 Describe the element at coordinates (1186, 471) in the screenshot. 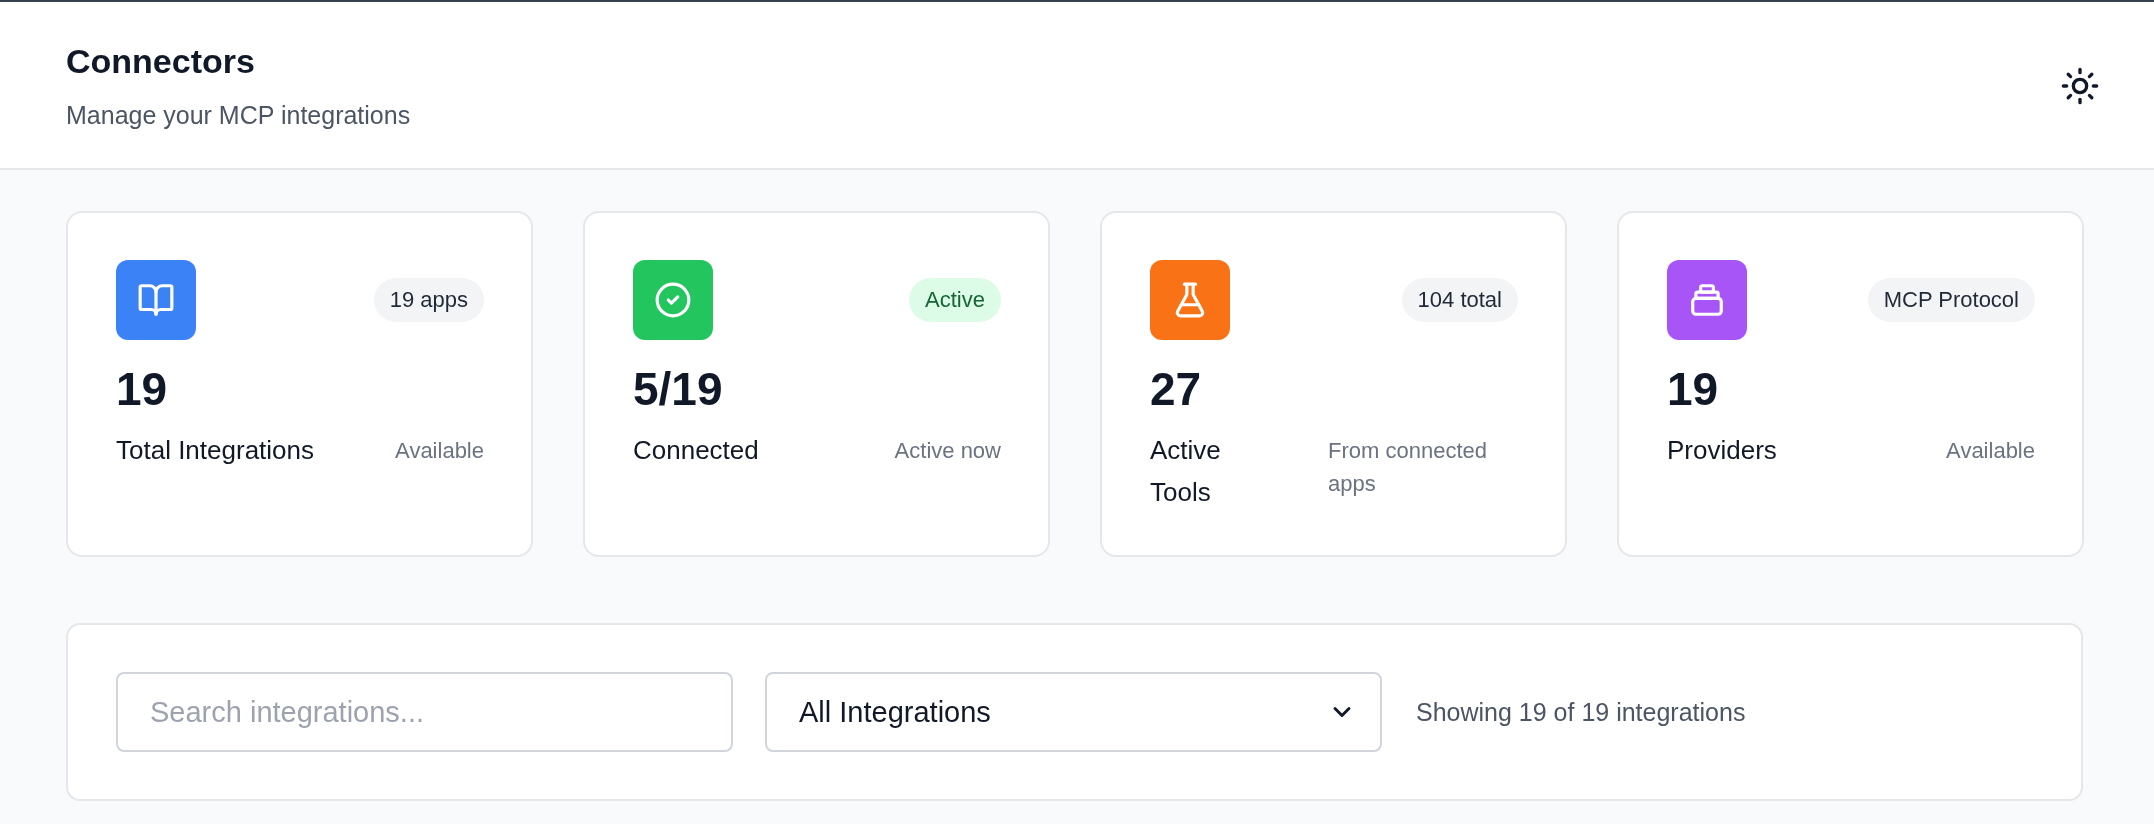

I see `stat-label: Active Tools` at that location.